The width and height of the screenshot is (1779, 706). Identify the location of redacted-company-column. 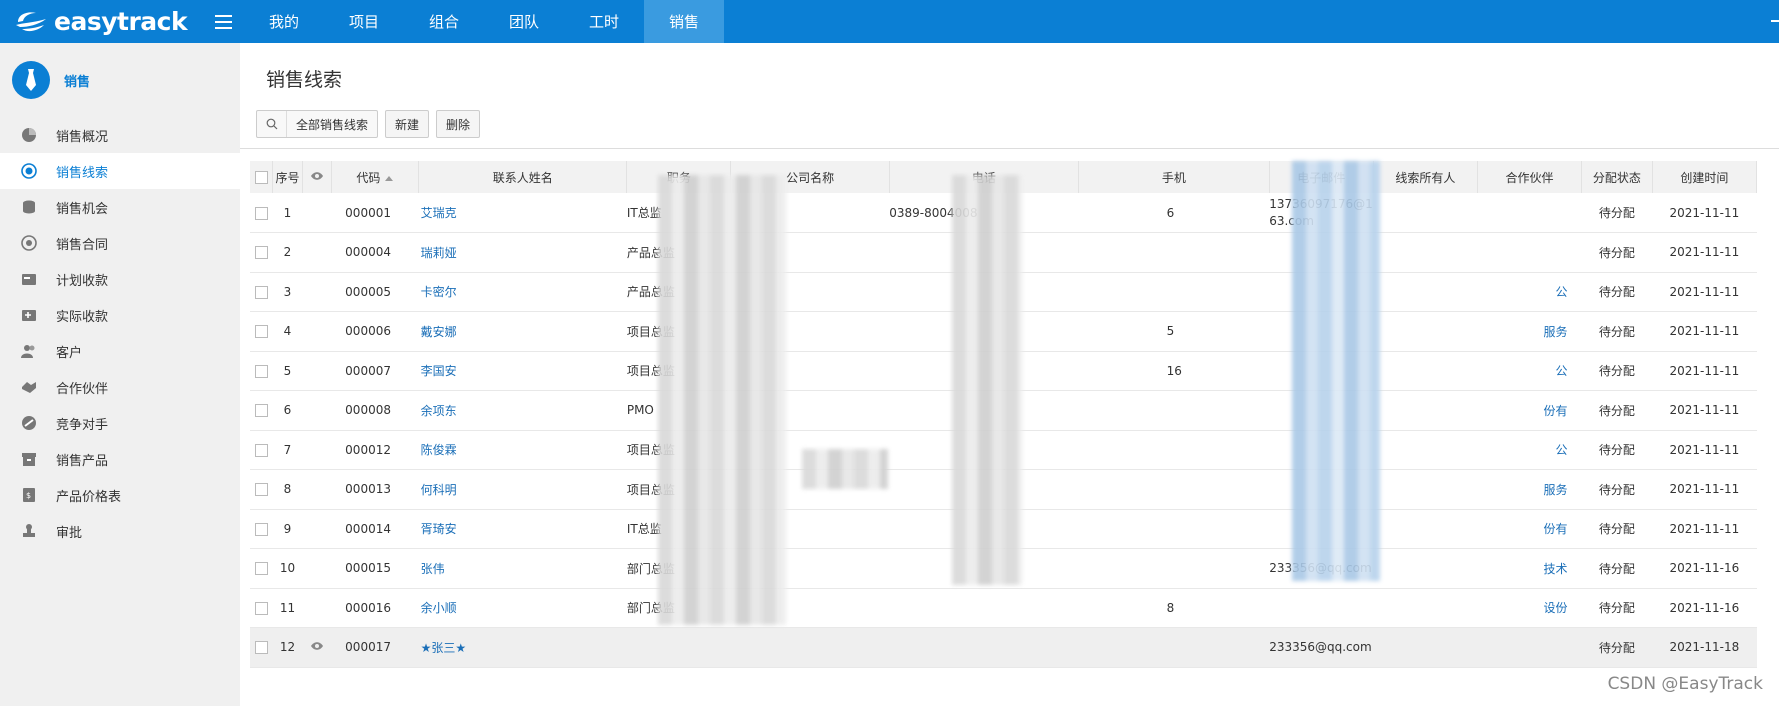
(722, 400).